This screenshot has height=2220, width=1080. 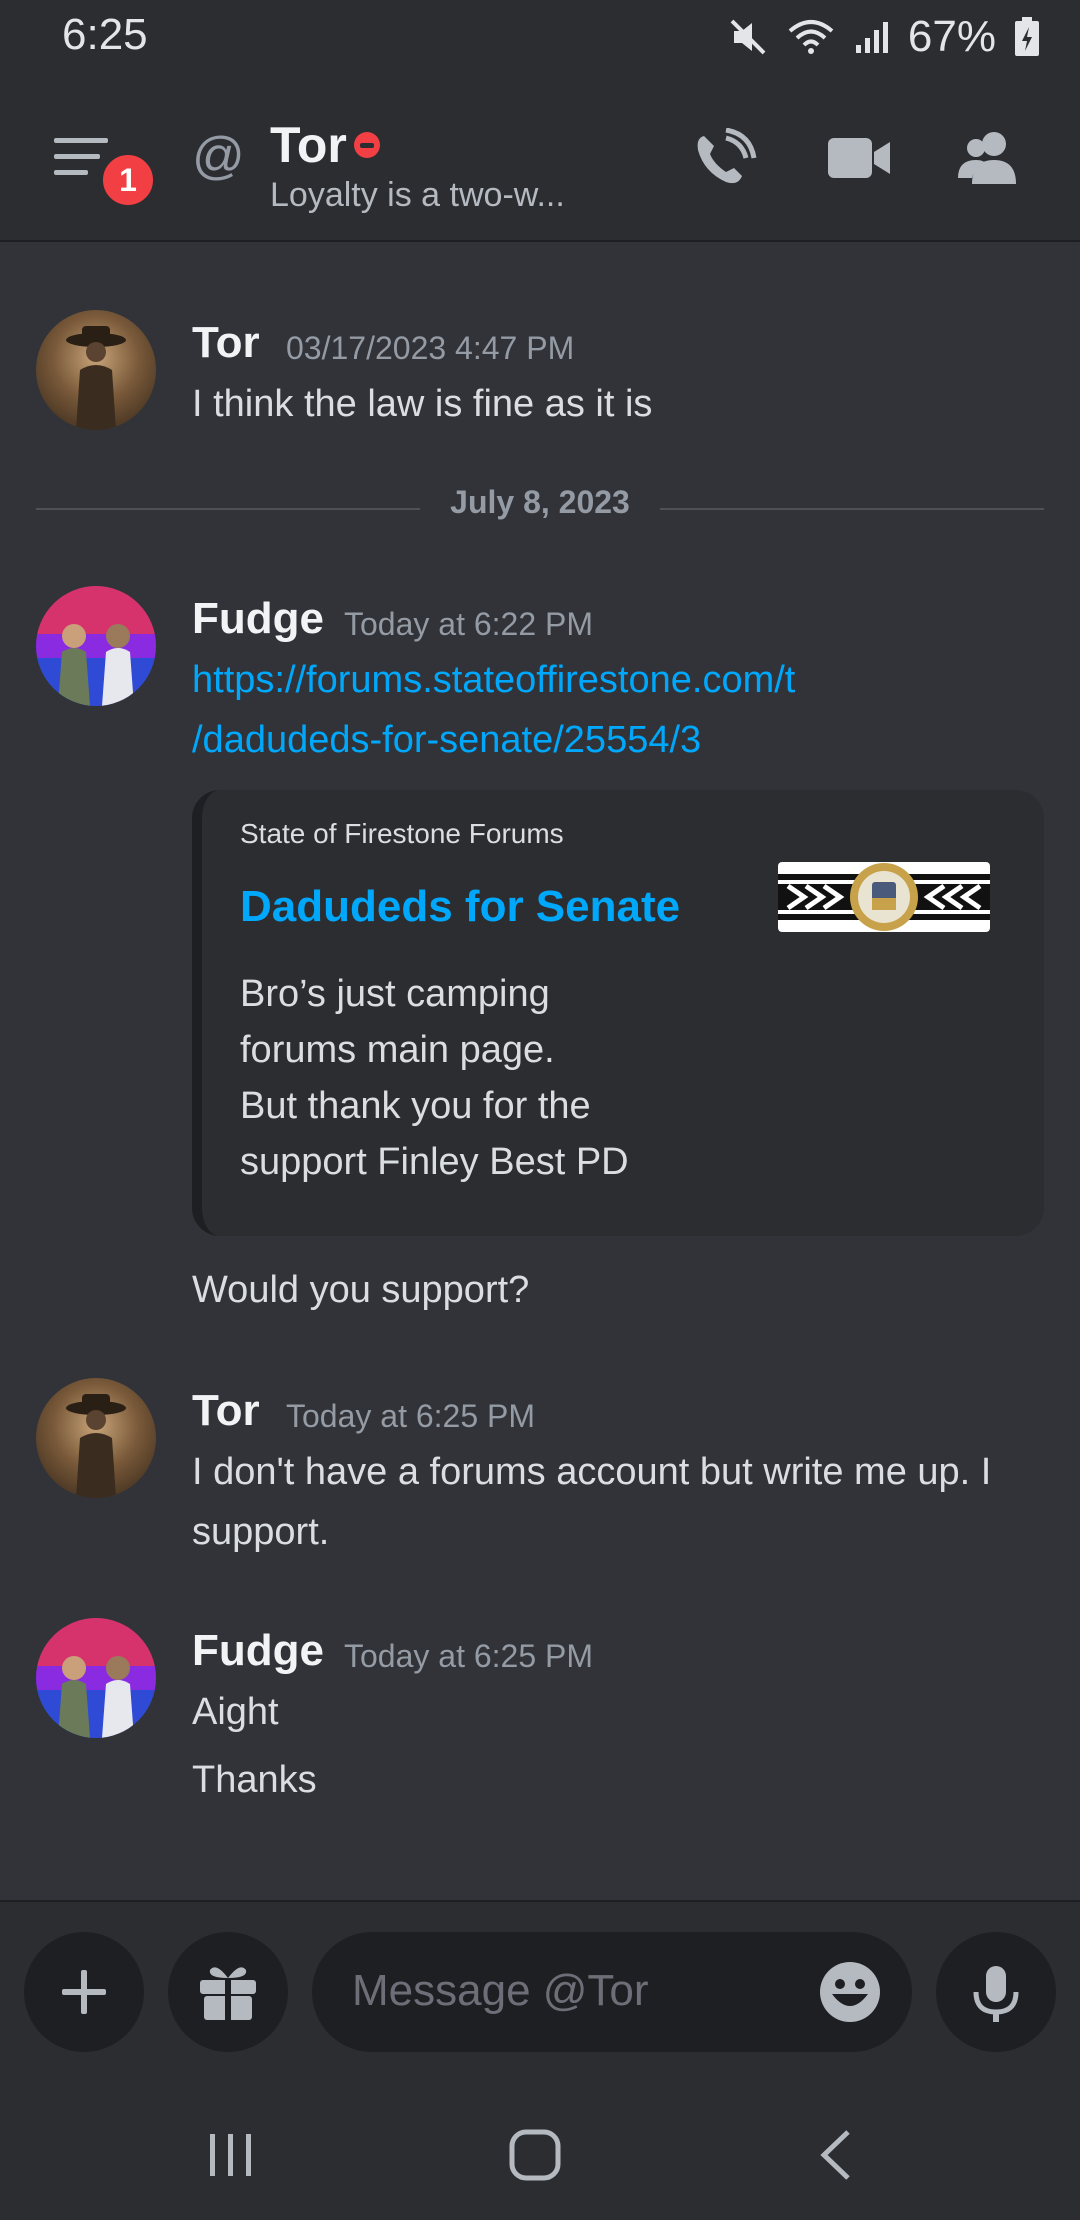 I want to click on recent-apps-button, so click(x=231, y=2155).